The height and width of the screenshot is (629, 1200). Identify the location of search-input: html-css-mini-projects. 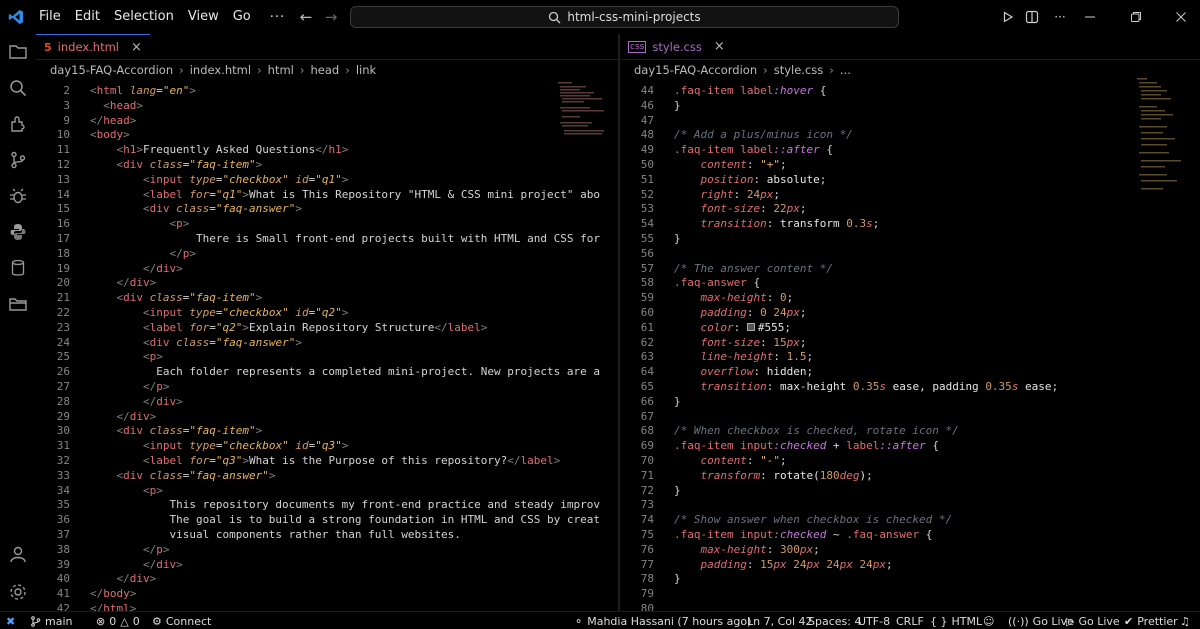
(624, 17).